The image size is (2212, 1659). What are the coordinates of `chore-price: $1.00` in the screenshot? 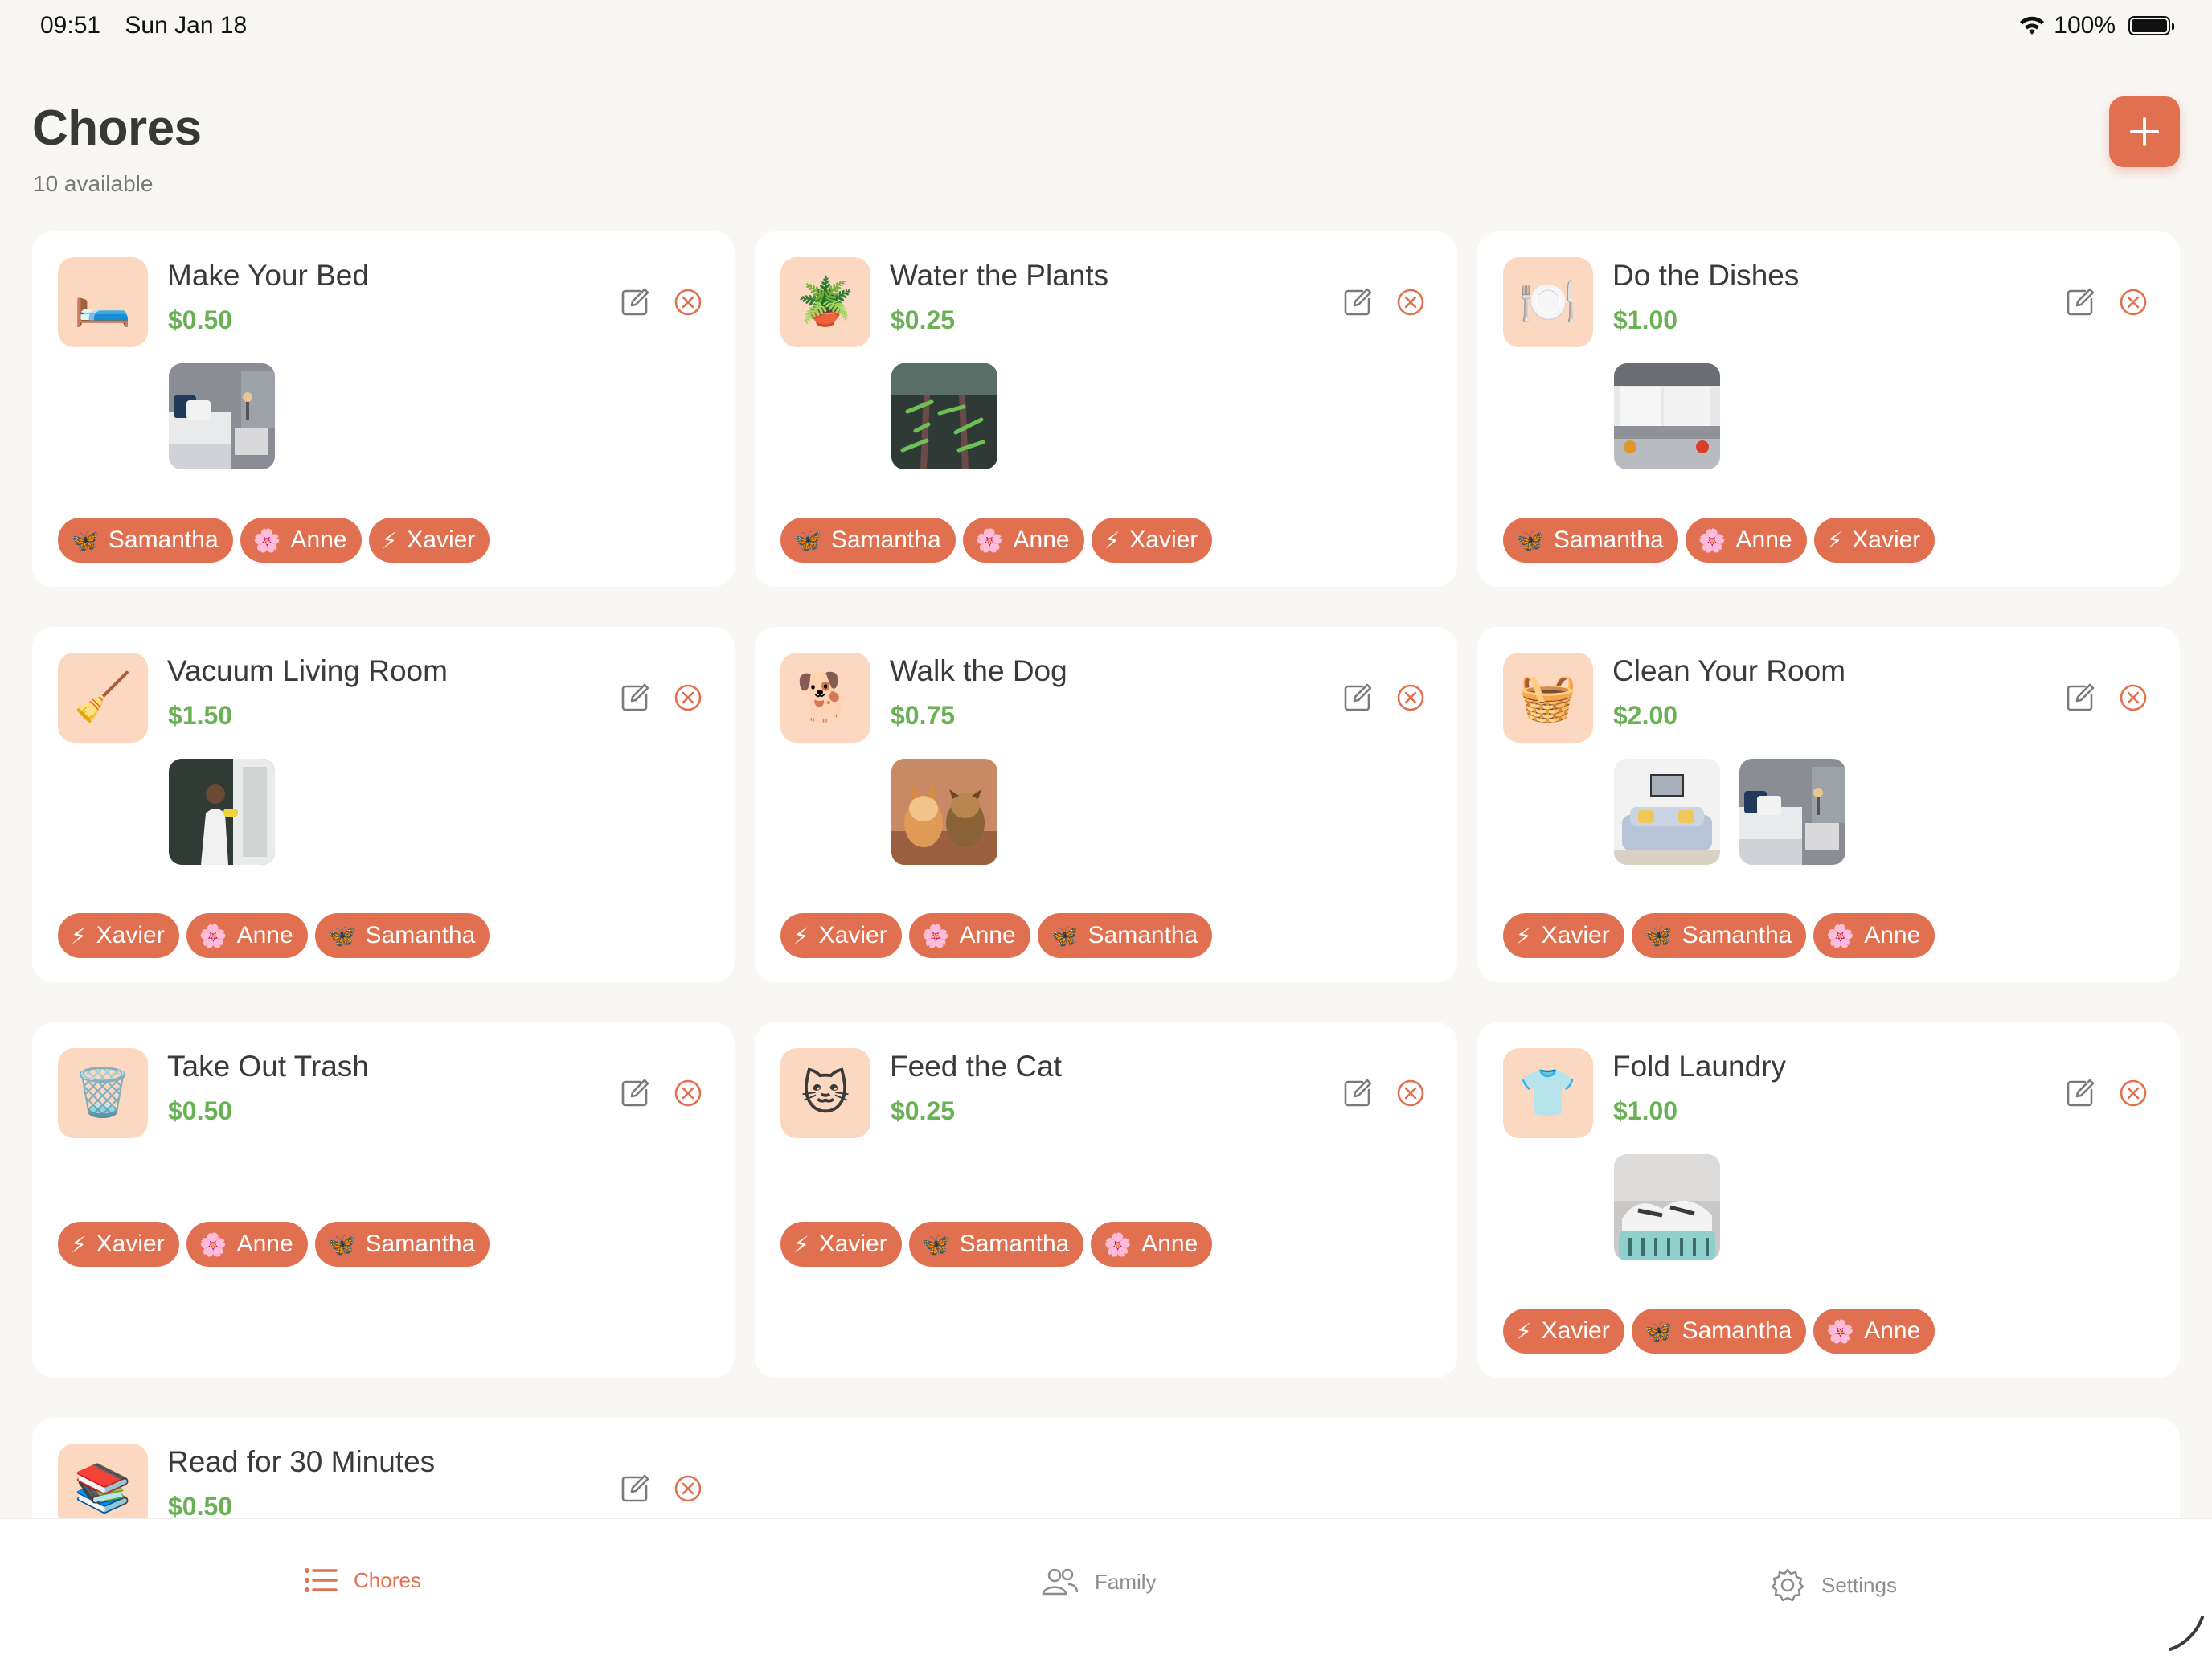 It's located at (1645, 1110).